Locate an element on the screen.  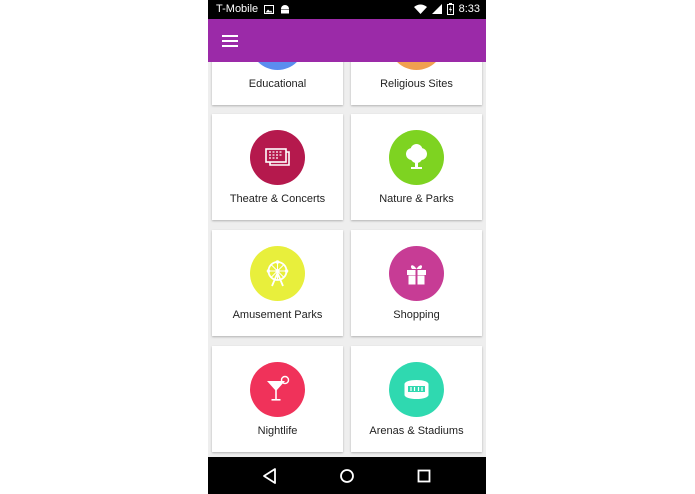
ticket-icon is located at coordinates (277, 157).